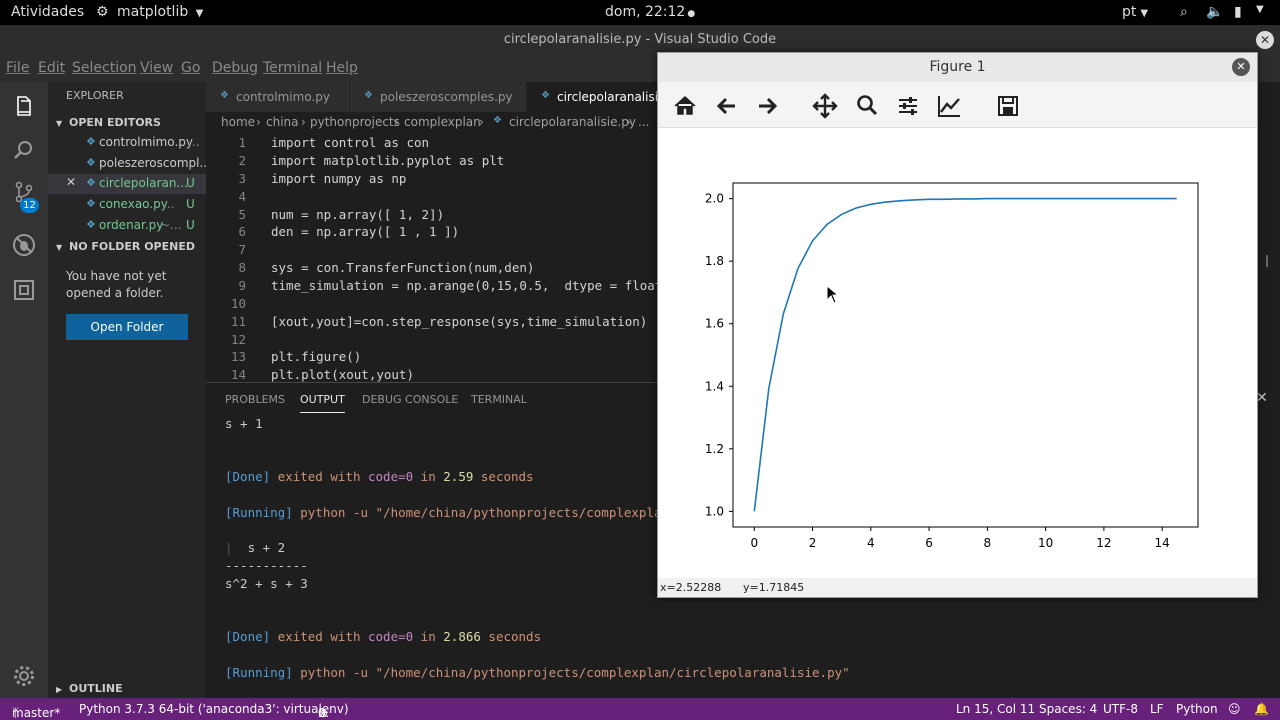 Image resolution: width=1280 pixels, height=720 pixels. Describe the element at coordinates (350, 142) in the screenshot. I see `code-line: import control as con` at that location.